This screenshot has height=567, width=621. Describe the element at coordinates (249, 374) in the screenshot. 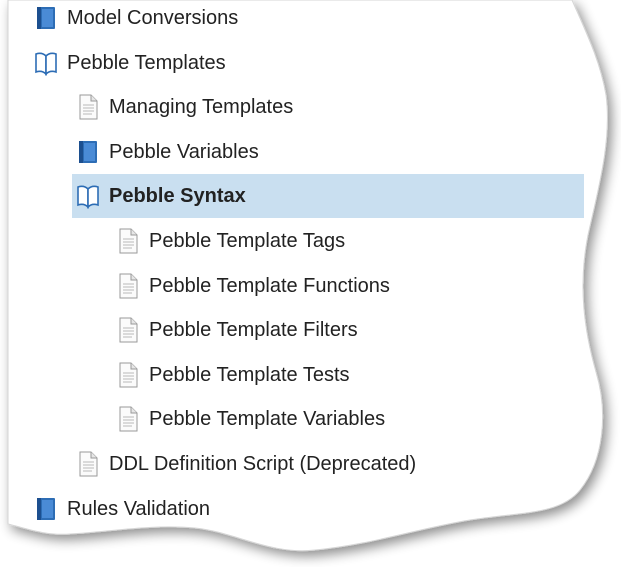

I see `tree-item-label: Pebble Template Tests` at that location.